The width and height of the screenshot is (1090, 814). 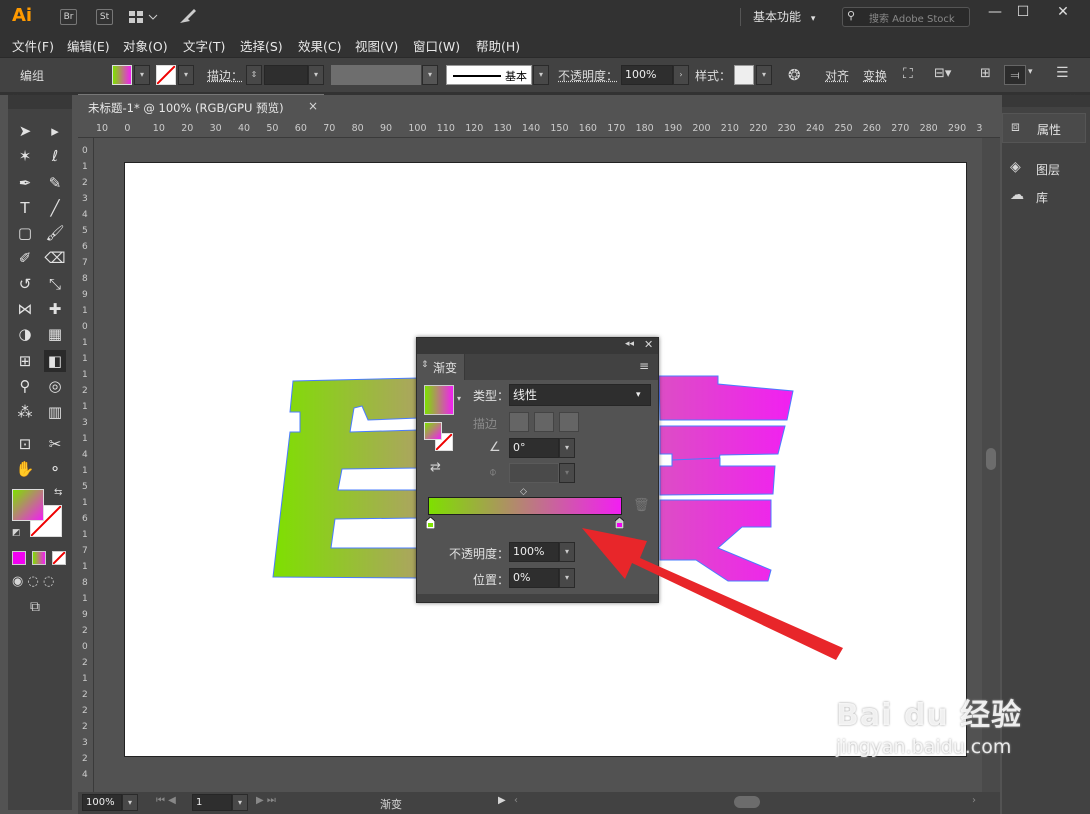 What do you see at coordinates (516, 800) in the screenshot?
I see `scroll-left-icon: ‹` at bounding box center [516, 800].